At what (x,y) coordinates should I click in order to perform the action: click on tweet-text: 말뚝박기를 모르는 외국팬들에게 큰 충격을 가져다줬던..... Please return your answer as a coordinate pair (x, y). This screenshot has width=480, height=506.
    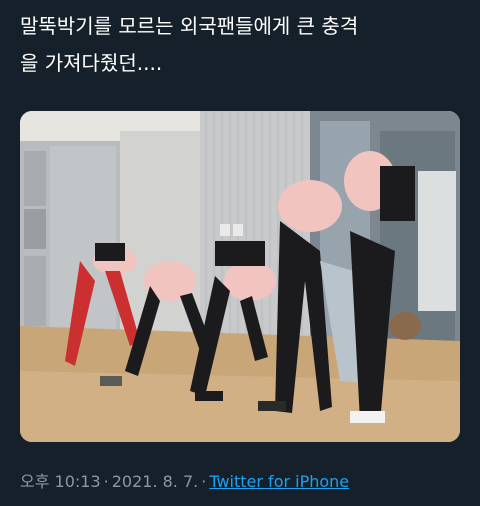
    Looking at the image, I should click on (242, 45).